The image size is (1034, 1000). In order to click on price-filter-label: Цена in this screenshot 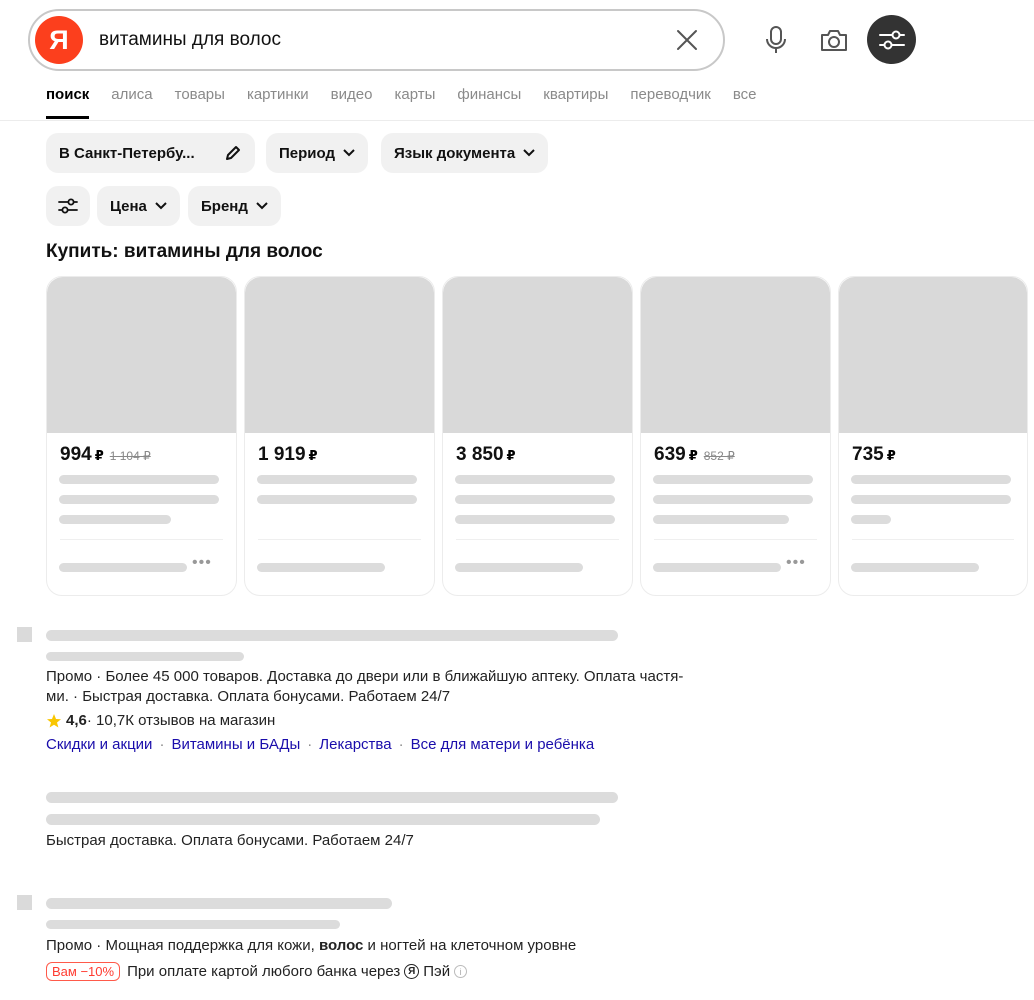, I will do `click(128, 206)`.